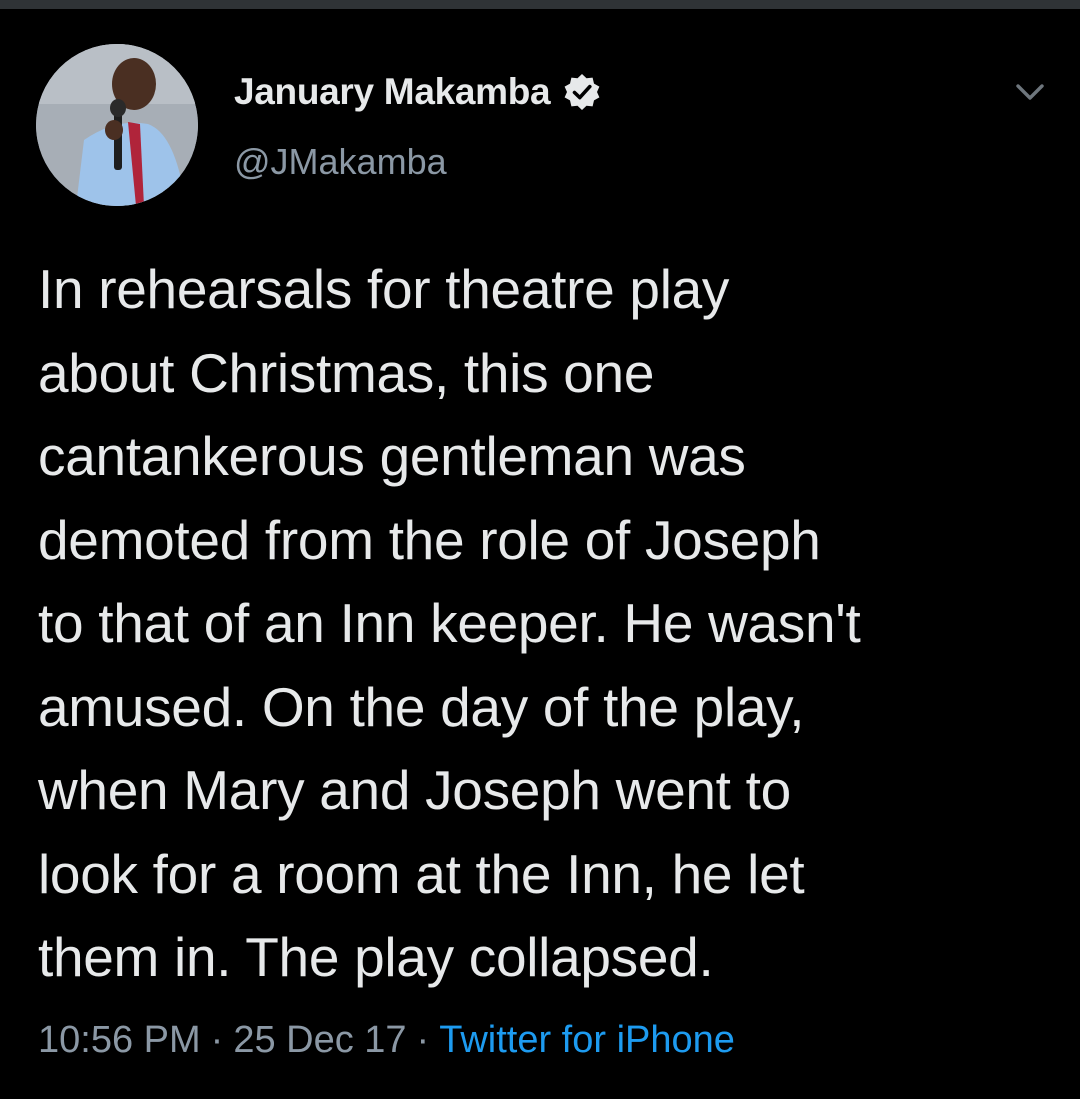 The image size is (1080, 1099). What do you see at coordinates (319, 1040) in the screenshot?
I see `tweet-date: 25 Dec 17` at bounding box center [319, 1040].